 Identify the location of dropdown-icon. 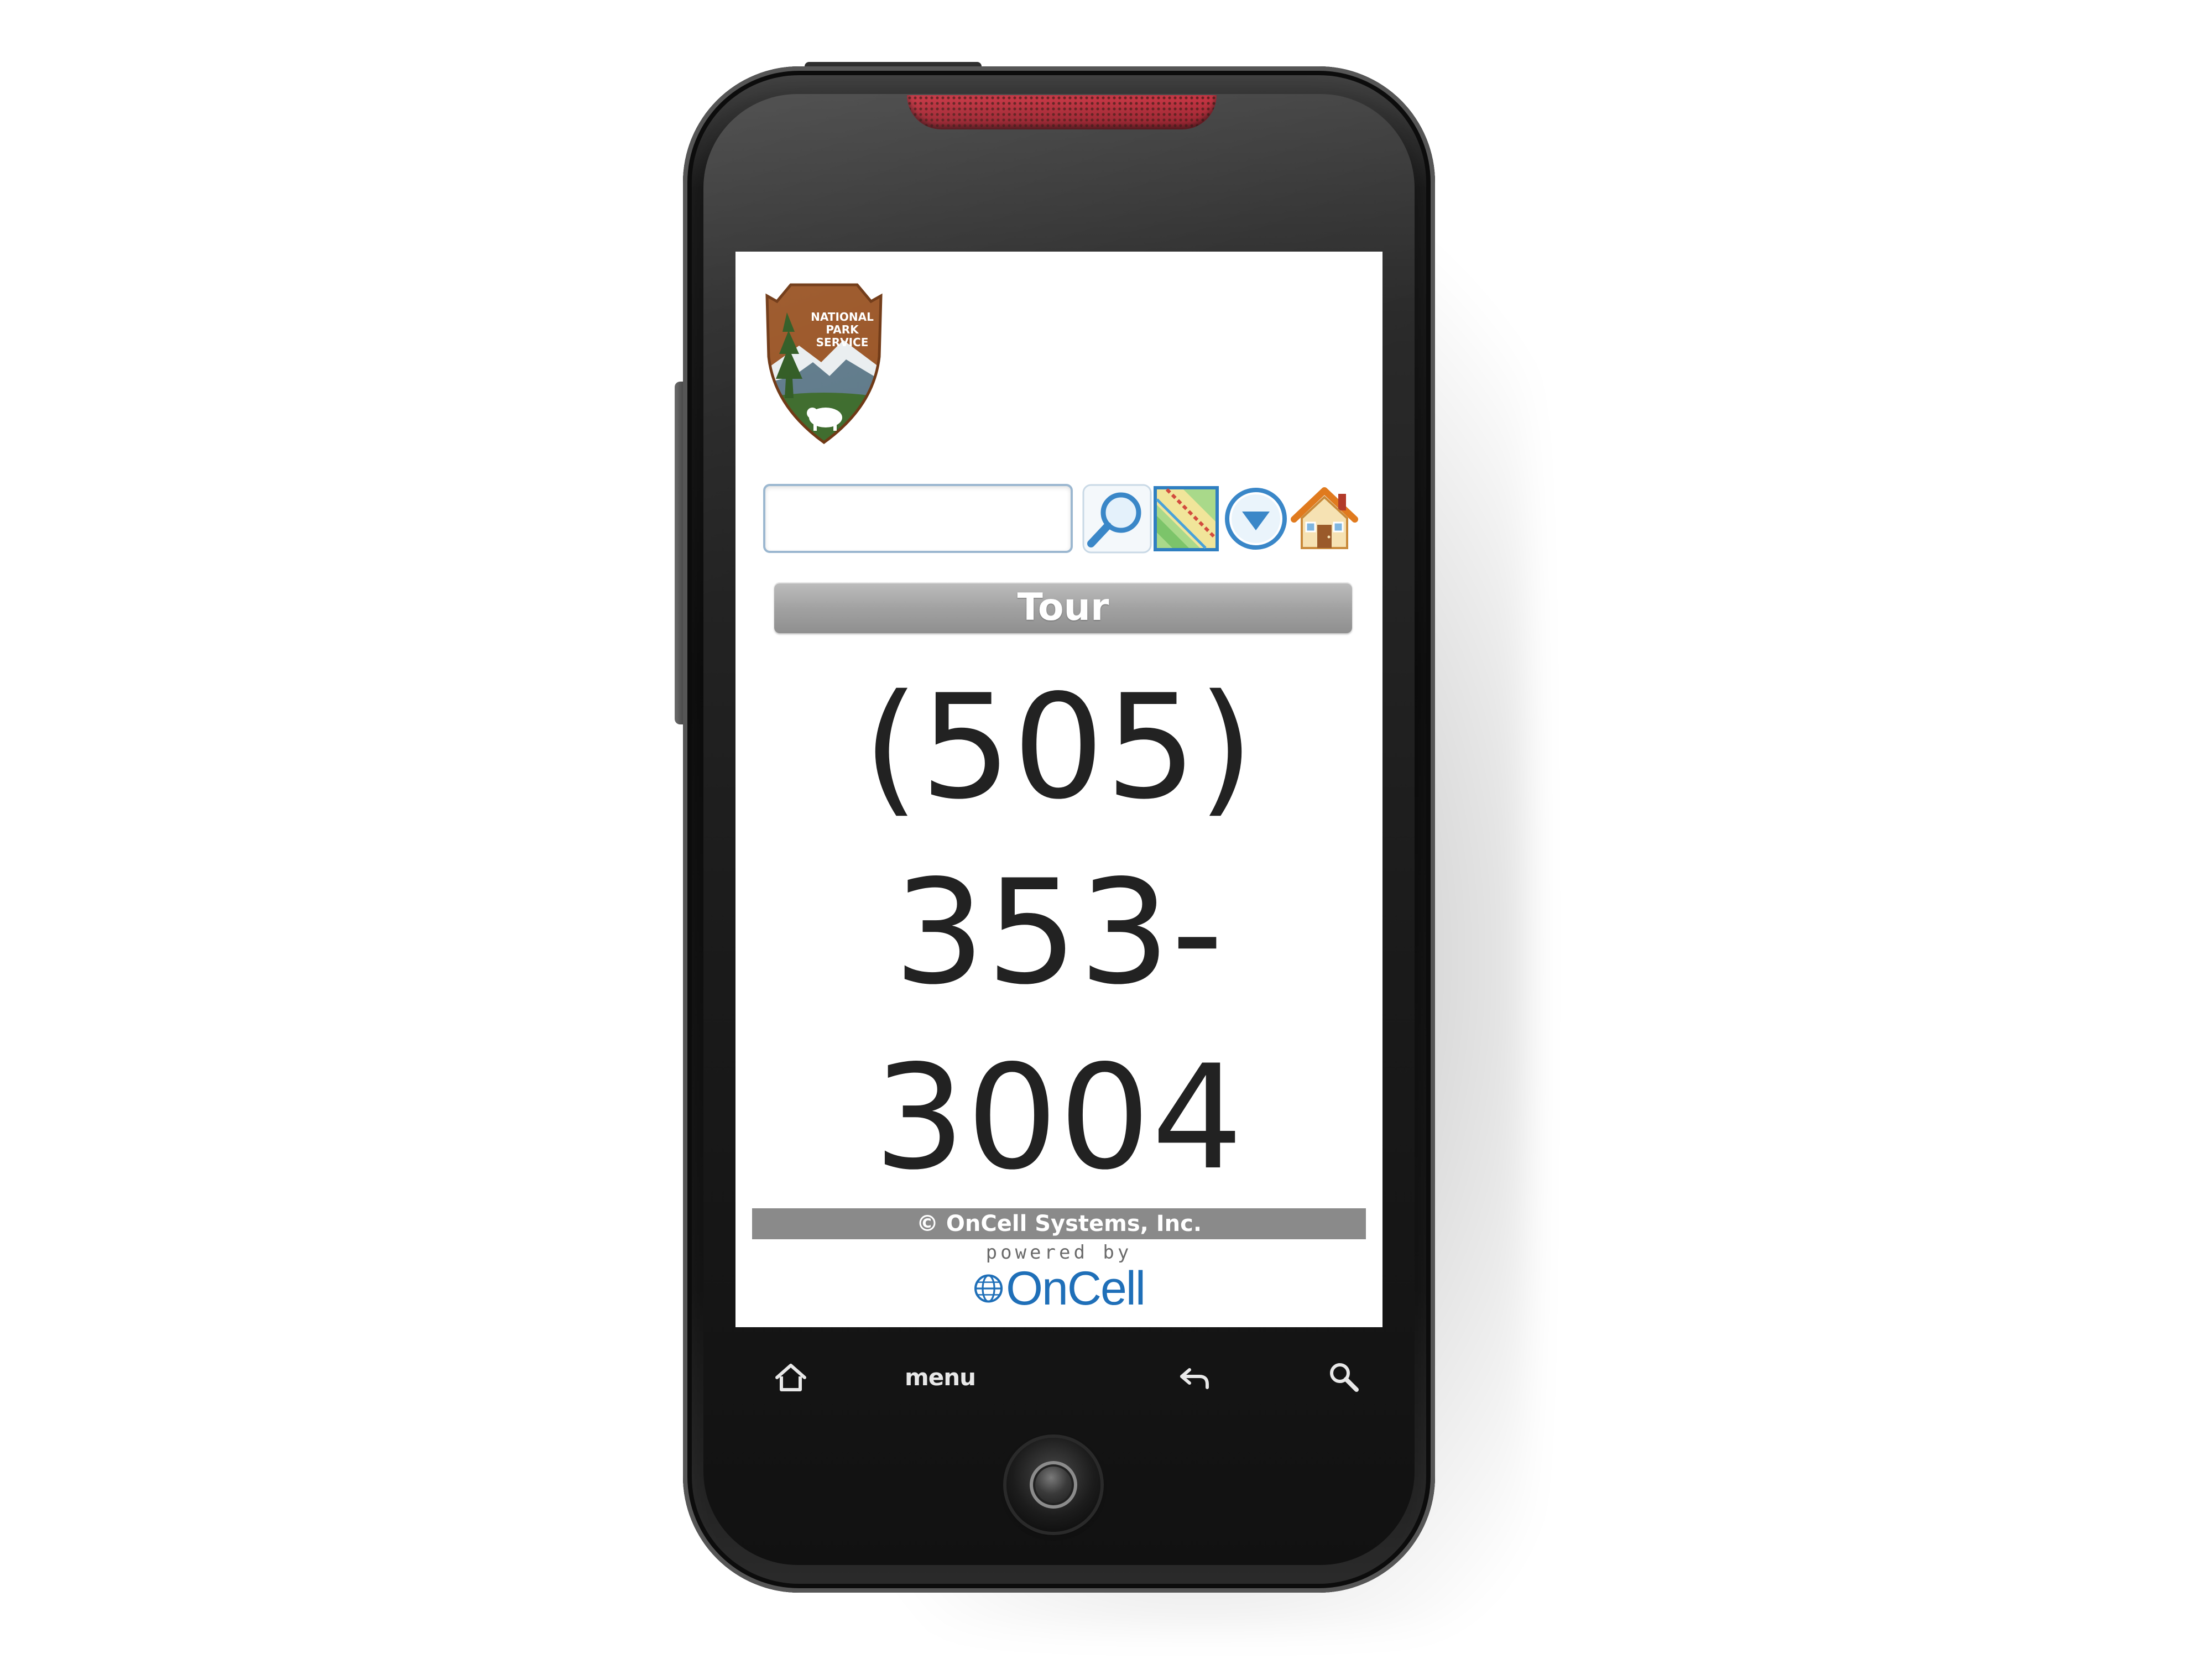
(1256, 519).